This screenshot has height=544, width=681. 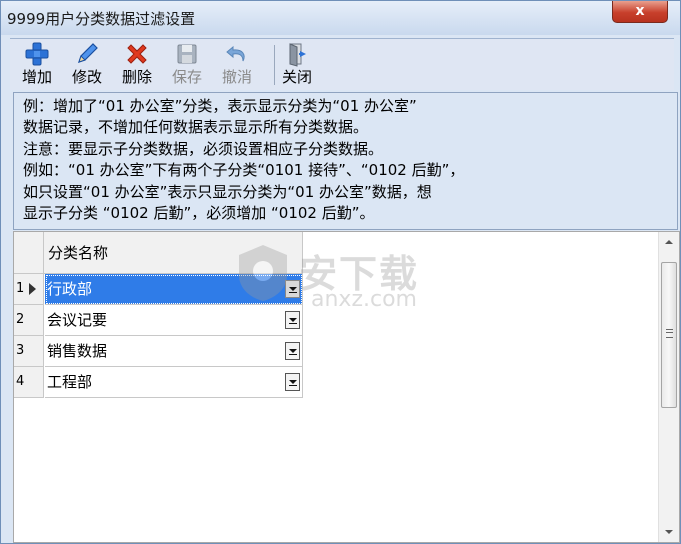 I want to click on row-number: 1, so click(x=20, y=288).